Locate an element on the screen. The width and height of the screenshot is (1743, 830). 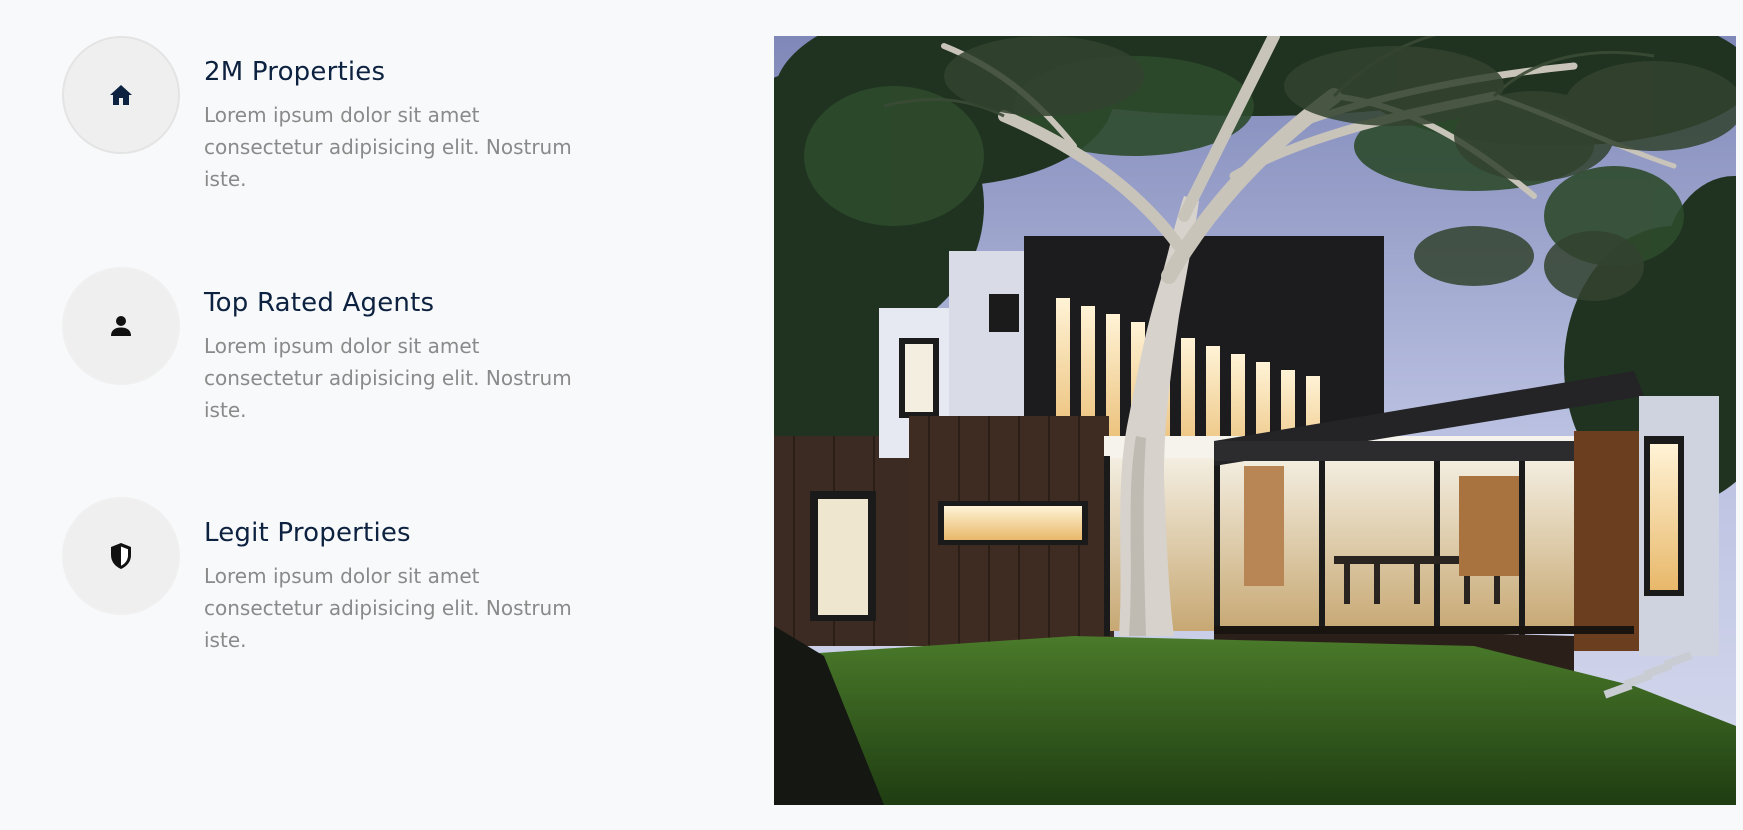
user-icon is located at coordinates (121, 326).